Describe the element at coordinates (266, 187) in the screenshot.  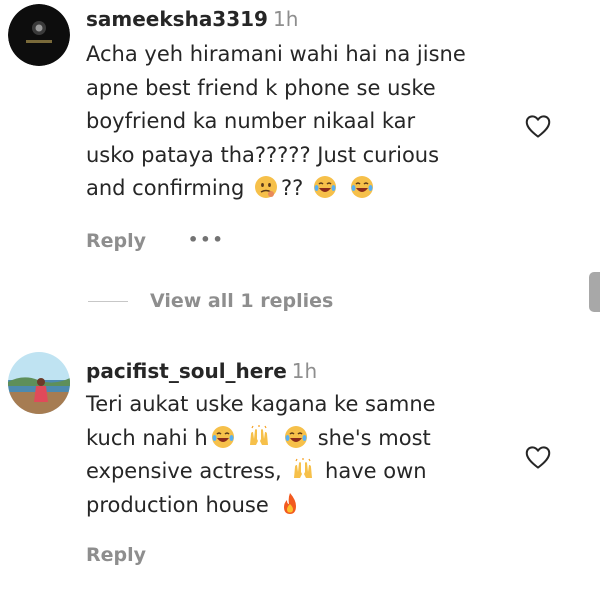
I see `thinking-face-emoji` at that location.